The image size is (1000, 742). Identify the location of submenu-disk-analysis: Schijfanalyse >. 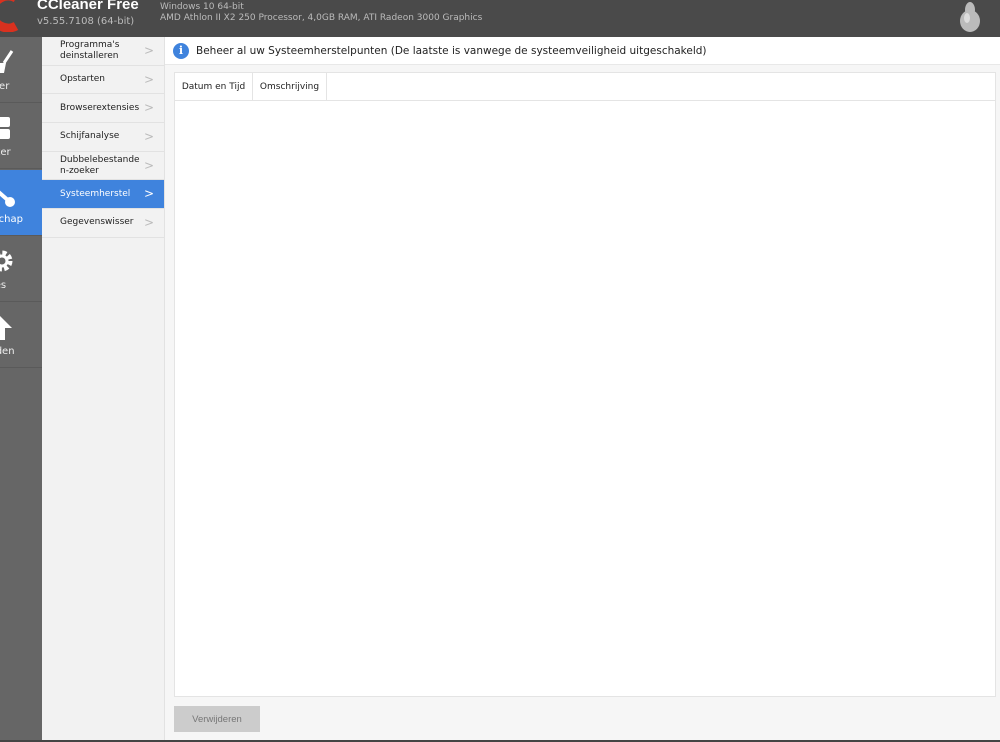
(103, 137).